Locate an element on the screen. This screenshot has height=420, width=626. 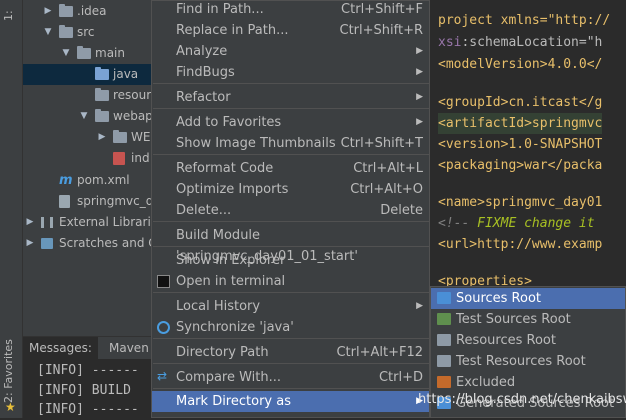
menu-item-show-image-thumbnails: Show Image Thumbnails Ctrl+Shift+T is located at coordinates (290, 143).